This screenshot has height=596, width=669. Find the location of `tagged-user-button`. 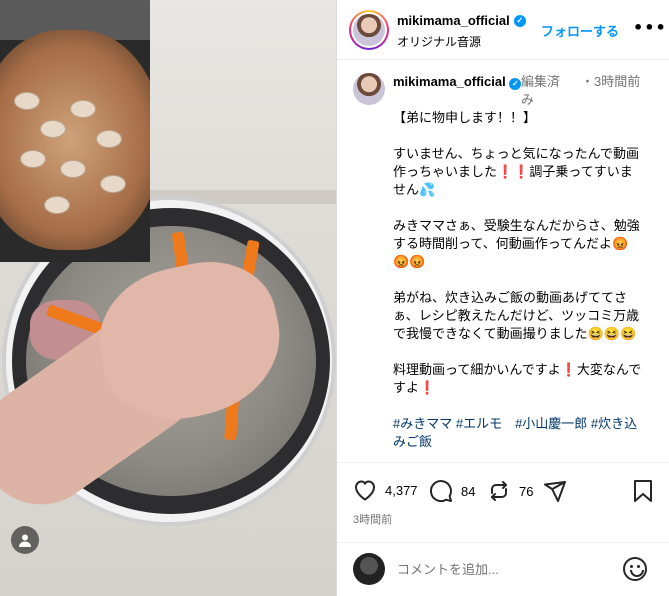

tagged-user-button is located at coordinates (25, 540).